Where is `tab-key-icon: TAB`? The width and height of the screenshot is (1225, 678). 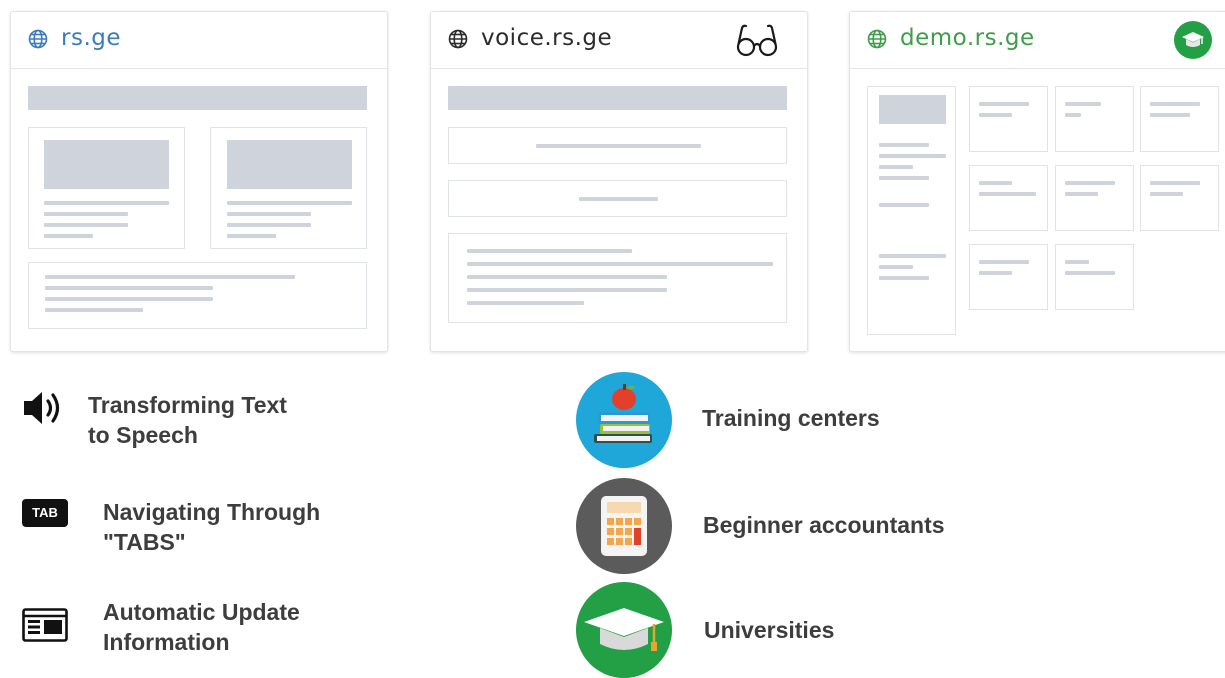 tab-key-icon: TAB is located at coordinates (45, 513).